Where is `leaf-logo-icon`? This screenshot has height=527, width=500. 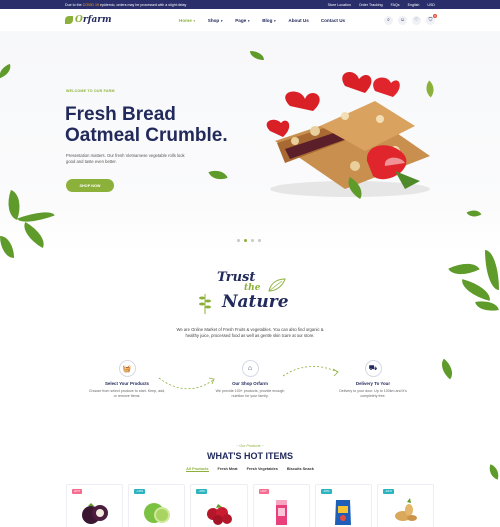 leaf-logo-icon is located at coordinates (69, 20).